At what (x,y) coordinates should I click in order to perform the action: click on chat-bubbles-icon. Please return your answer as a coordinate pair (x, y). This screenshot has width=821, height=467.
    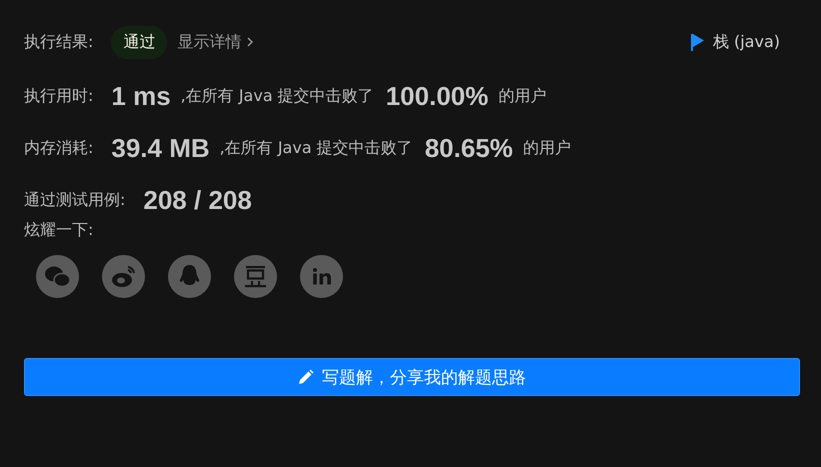
    Looking at the image, I should click on (57, 276).